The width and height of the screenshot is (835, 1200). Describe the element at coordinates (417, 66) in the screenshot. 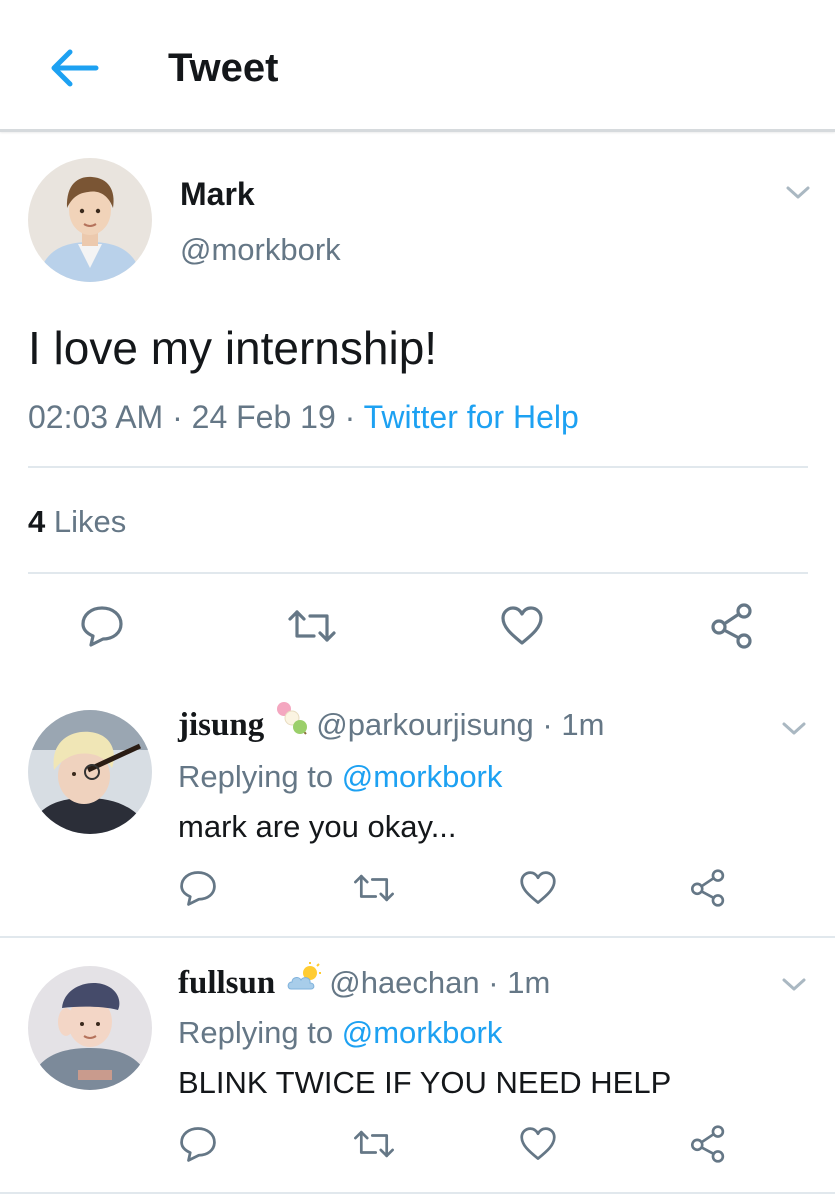

I see `top-app-bar: Tweet` at that location.